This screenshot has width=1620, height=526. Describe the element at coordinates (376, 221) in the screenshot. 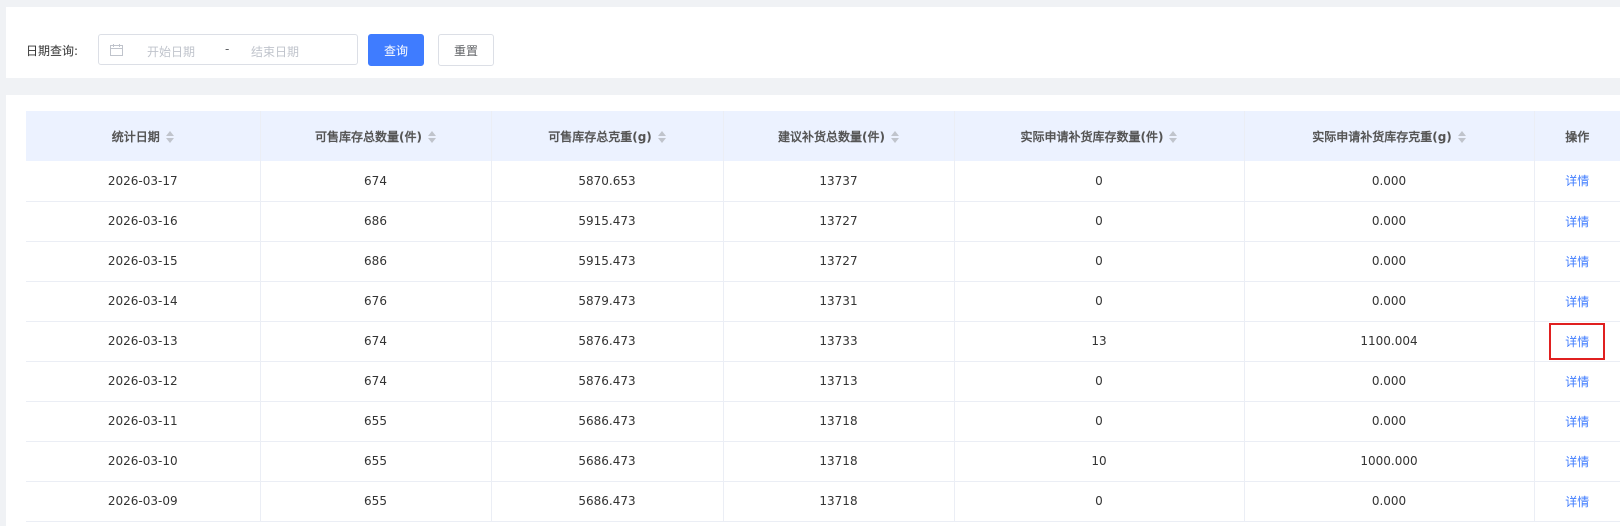

I see `table-cell: 686` at that location.